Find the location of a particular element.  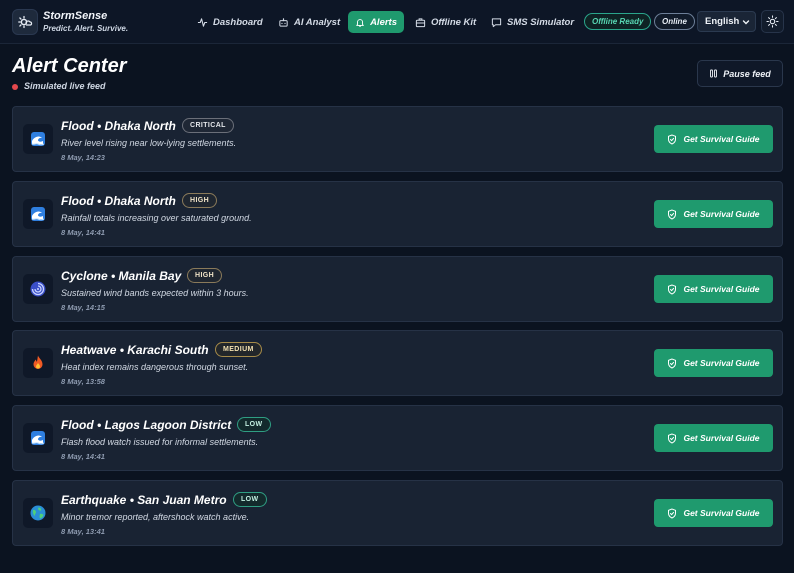

chevron-down-icon is located at coordinates (746, 21).